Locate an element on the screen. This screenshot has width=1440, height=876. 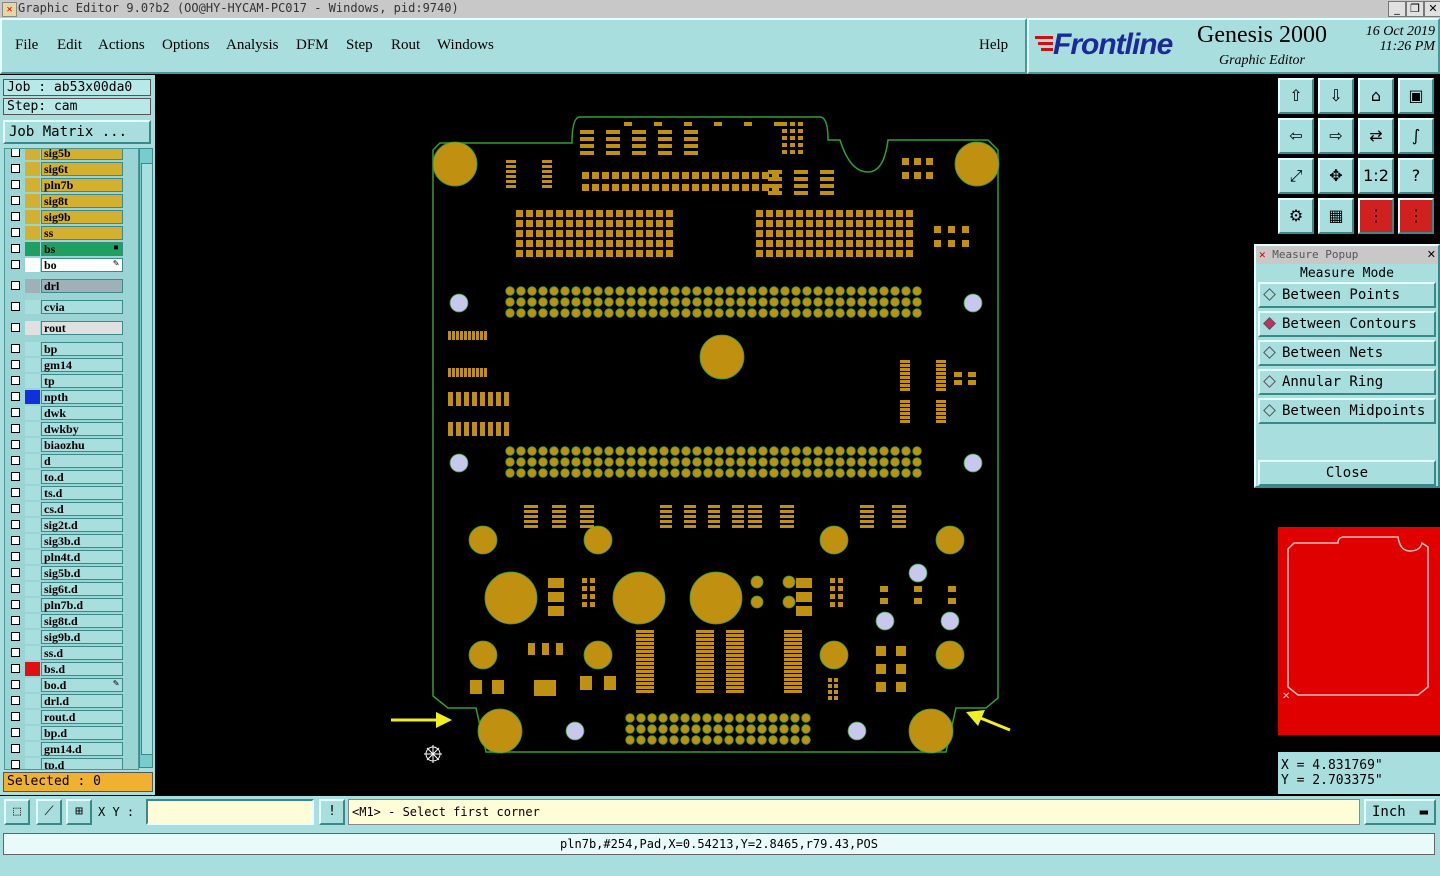
layer-row: bp.d is located at coordinates (71, 733).